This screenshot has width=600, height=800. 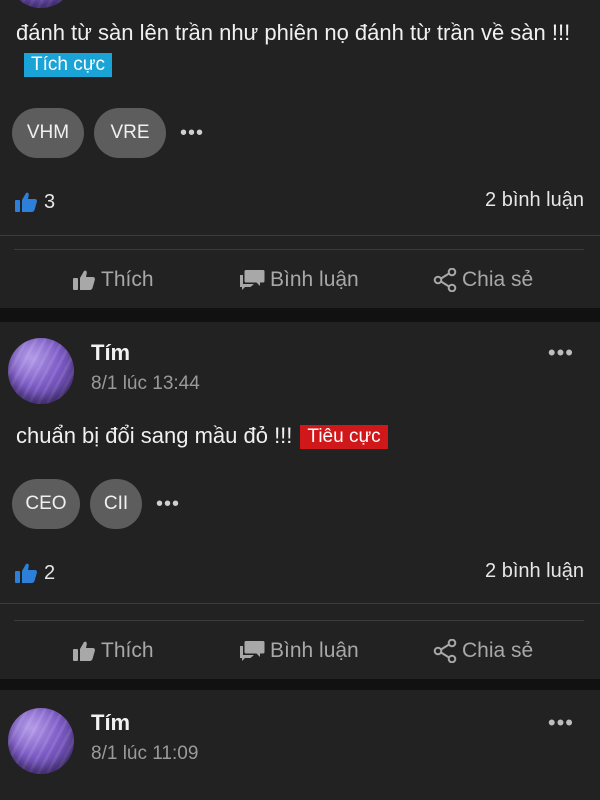 I want to click on stock-tag: CEO, so click(x=46, y=504).